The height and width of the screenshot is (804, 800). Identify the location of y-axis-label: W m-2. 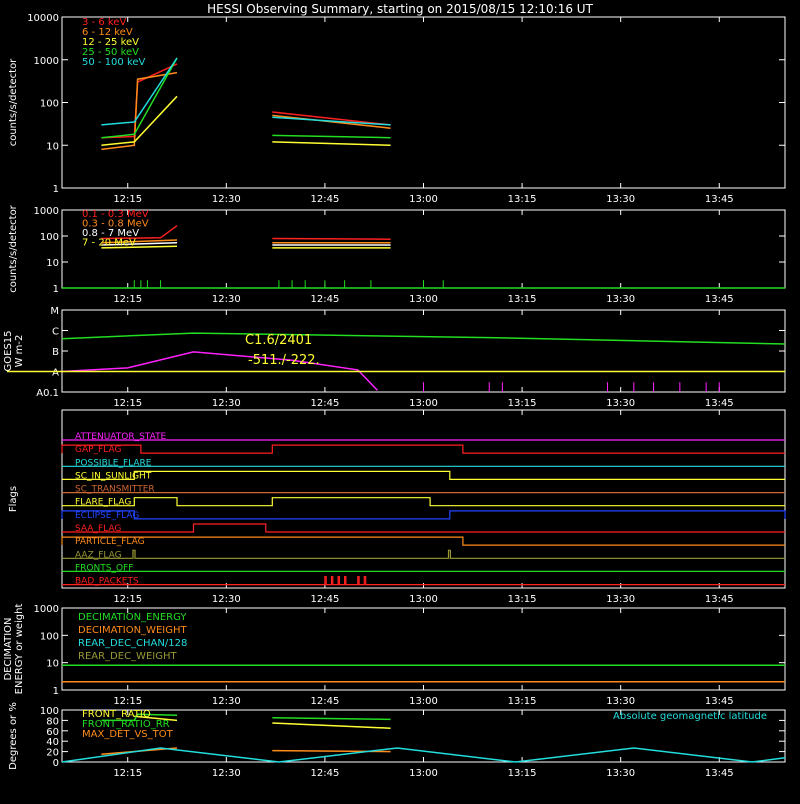
(19, 351).